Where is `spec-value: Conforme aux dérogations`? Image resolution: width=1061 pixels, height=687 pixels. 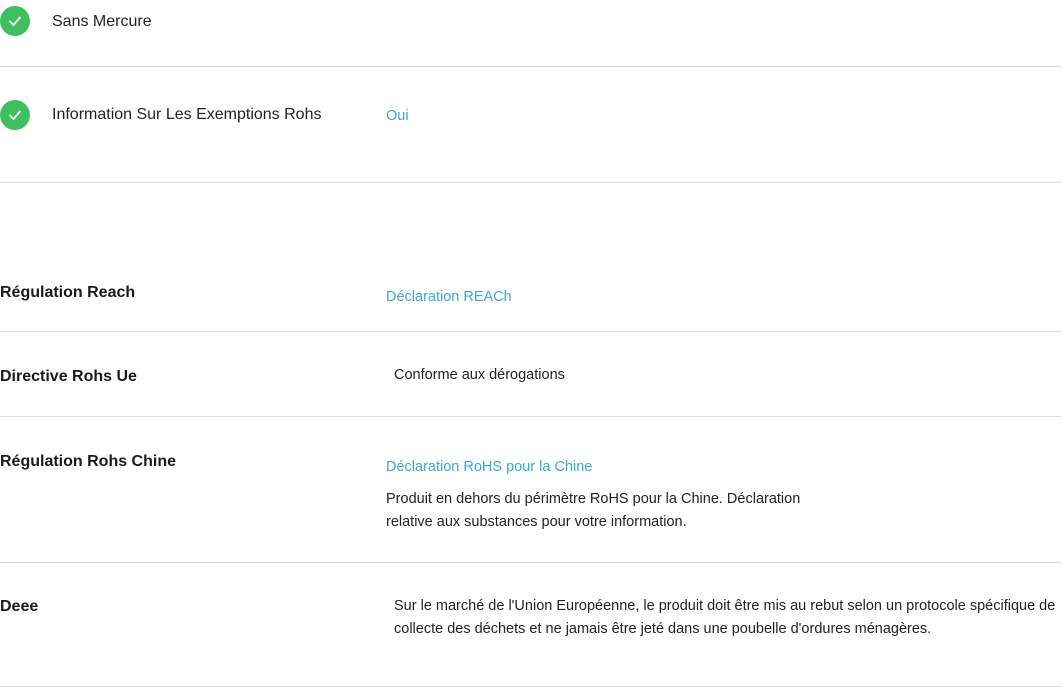
spec-value: Conforme aux dérogations is located at coordinates (479, 375).